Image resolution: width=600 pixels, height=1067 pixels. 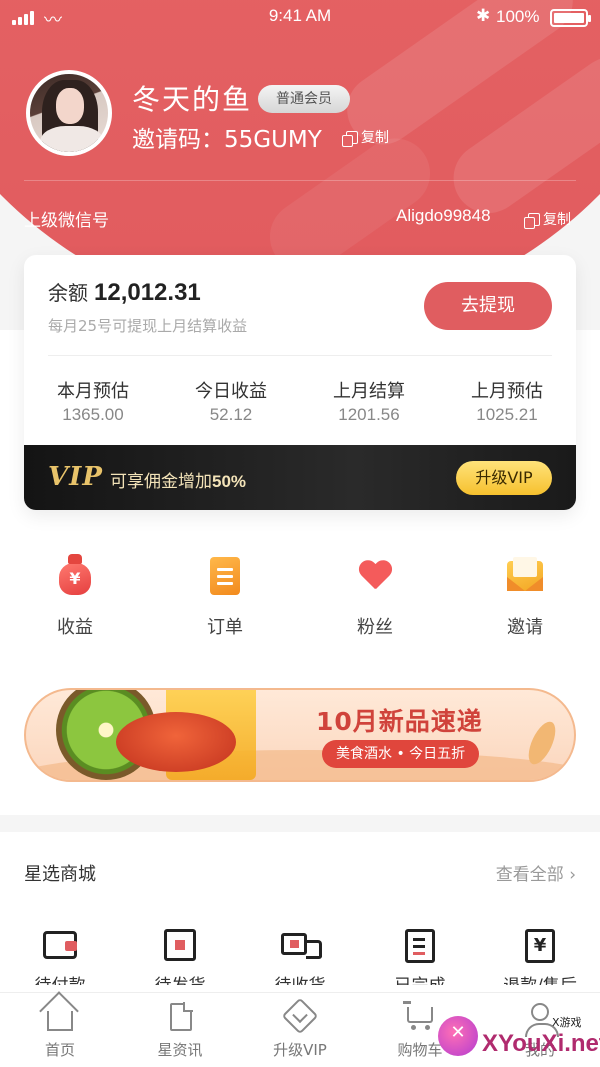 What do you see at coordinates (504, 478) in the screenshot?
I see `upgrade-vip-button: 升级VIP` at bounding box center [504, 478].